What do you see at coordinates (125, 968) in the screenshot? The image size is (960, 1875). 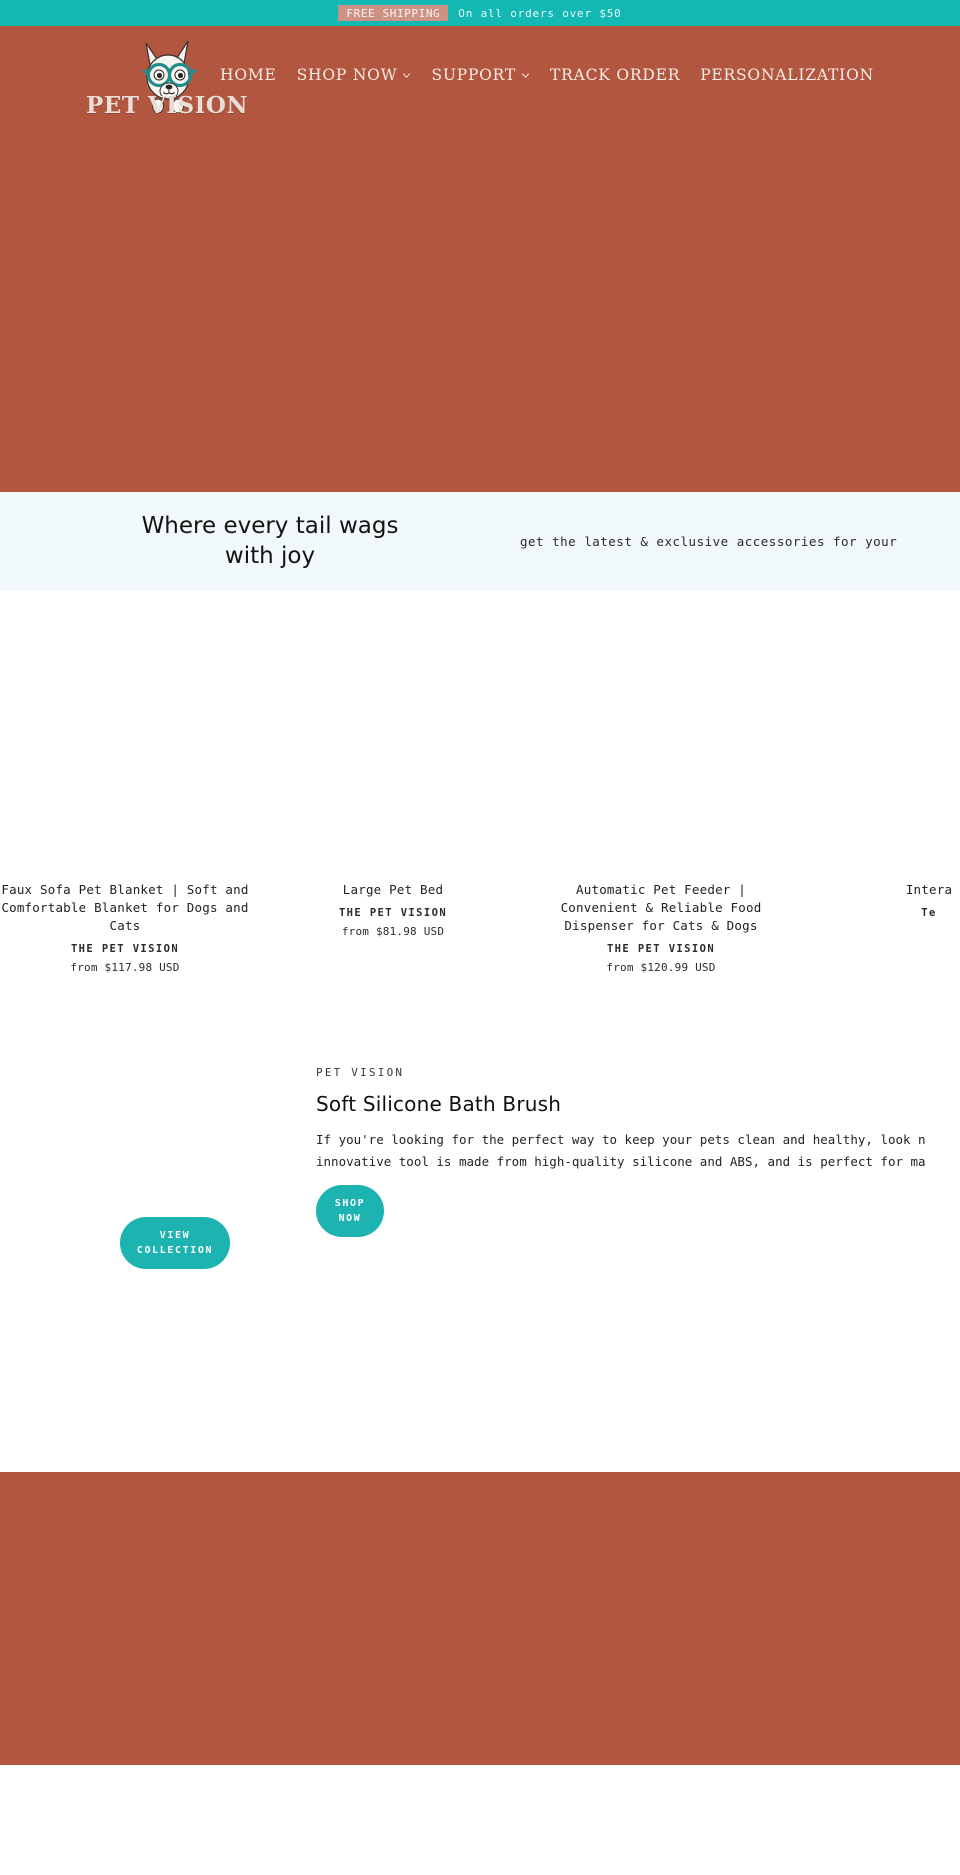 I see `product-price: from $117.98 USD` at bounding box center [125, 968].